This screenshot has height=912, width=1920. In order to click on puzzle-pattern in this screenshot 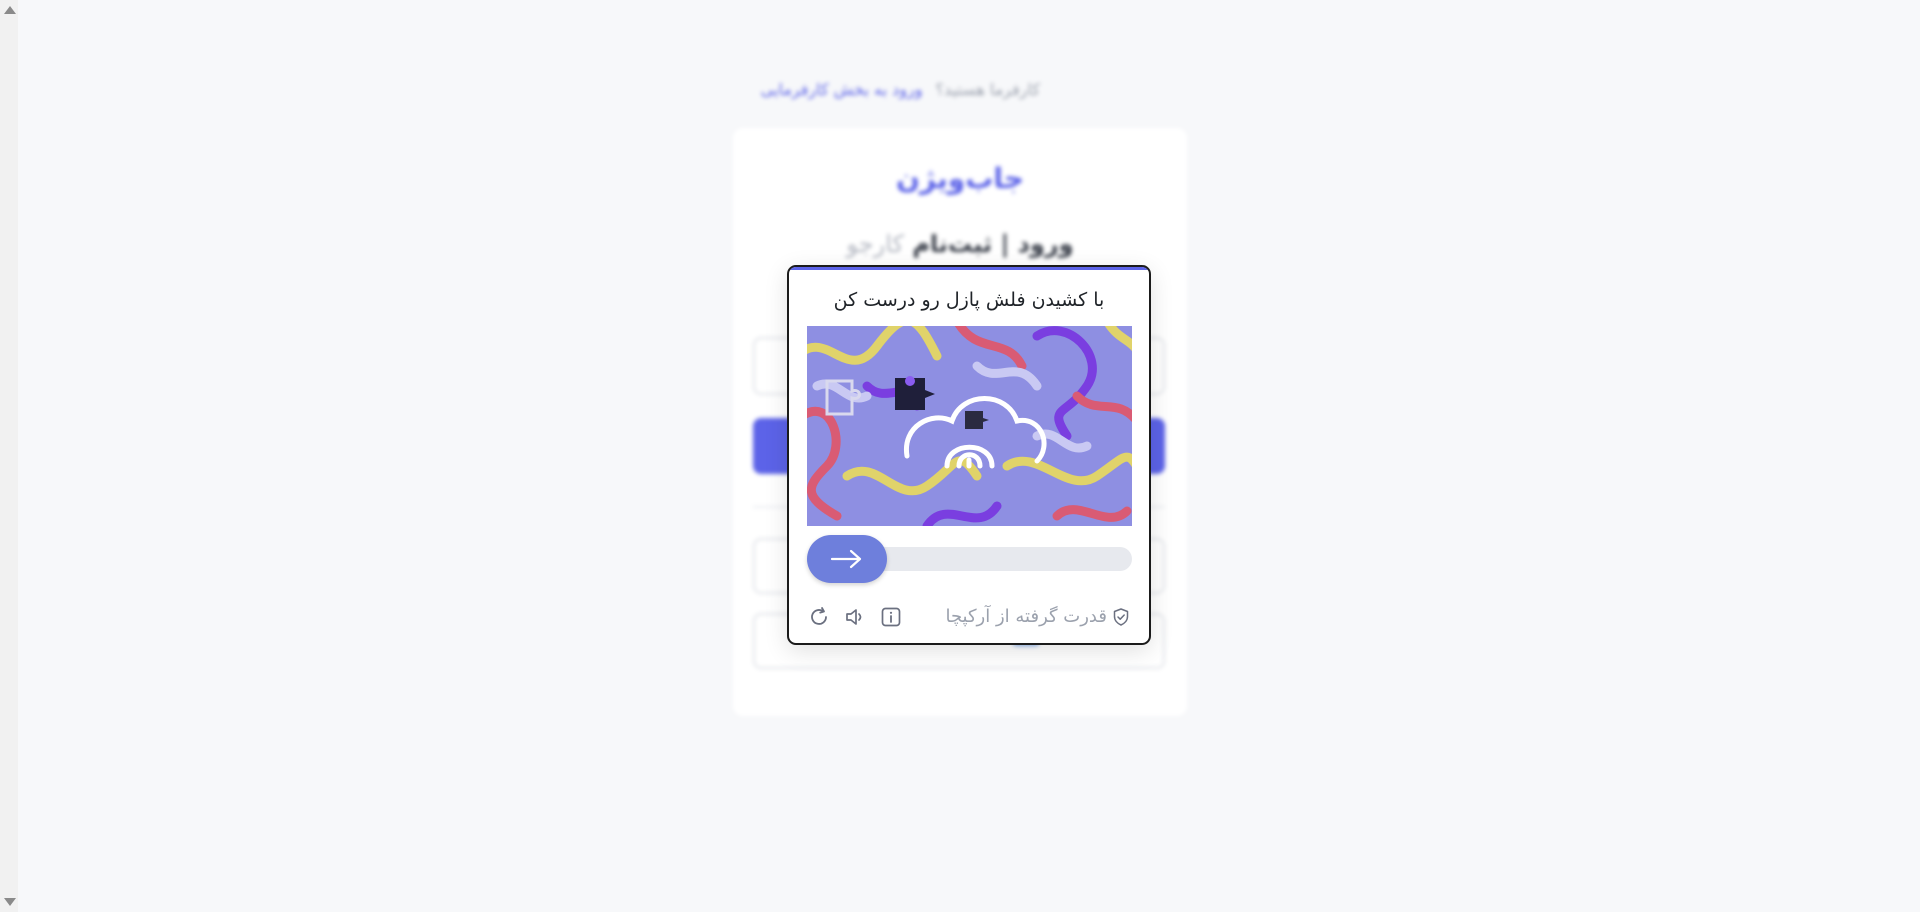, I will do `click(969, 426)`.